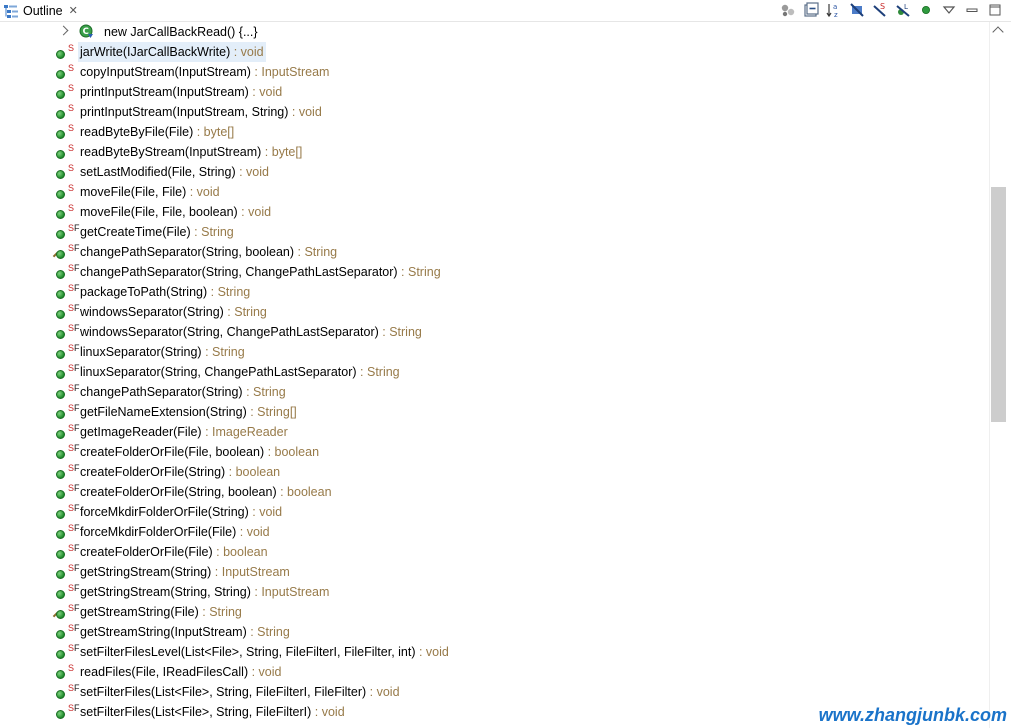  What do you see at coordinates (162, 352) in the screenshot?
I see `method-signature: linuxSeparator(String) : String` at bounding box center [162, 352].